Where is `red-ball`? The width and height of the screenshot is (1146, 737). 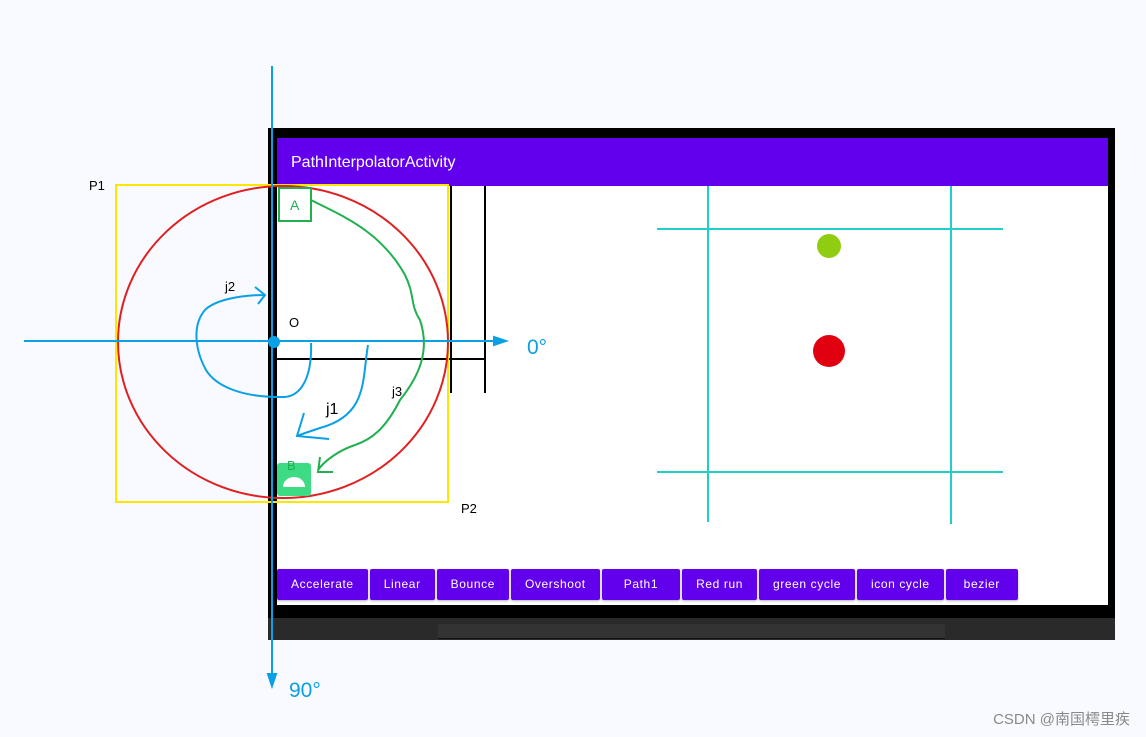
red-ball is located at coordinates (829, 351).